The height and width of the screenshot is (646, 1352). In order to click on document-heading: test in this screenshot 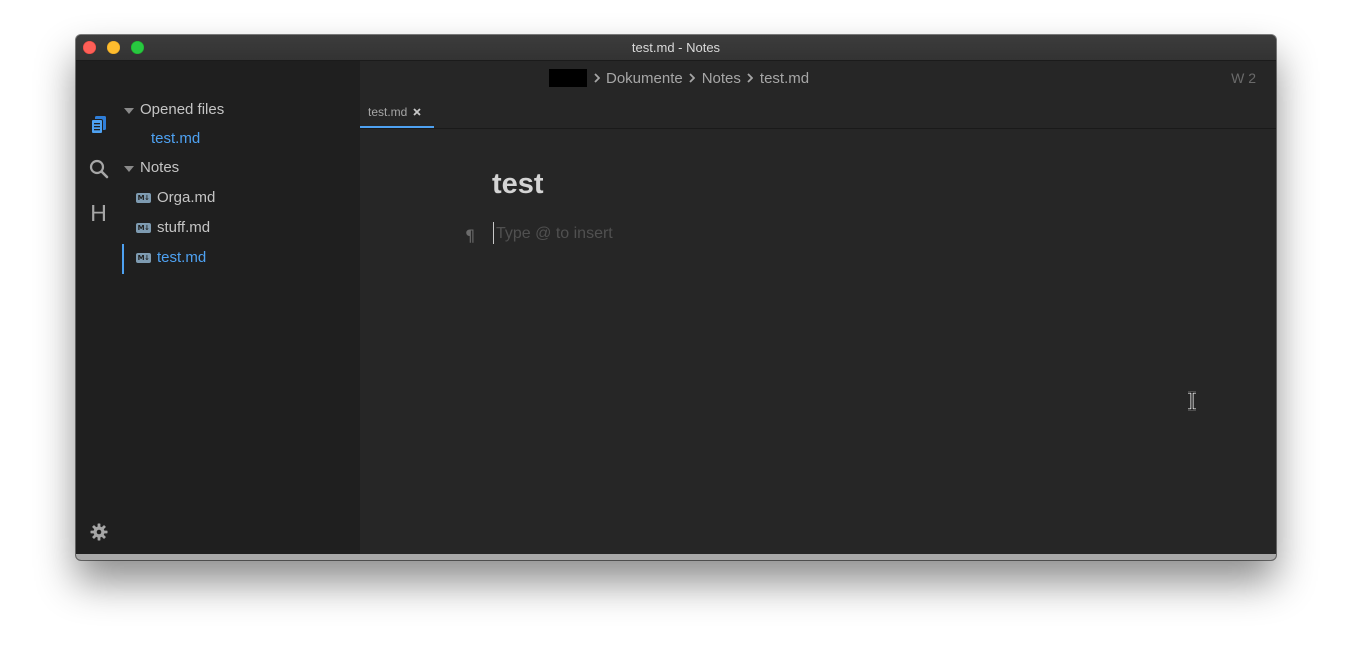, I will do `click(518, 184)`.